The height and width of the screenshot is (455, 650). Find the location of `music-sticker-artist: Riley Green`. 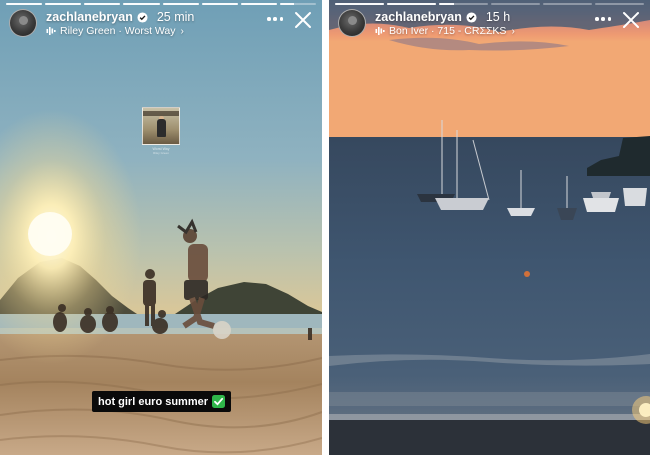

music-sticker-artist: Riley Green is located at coordinates (161, 153).